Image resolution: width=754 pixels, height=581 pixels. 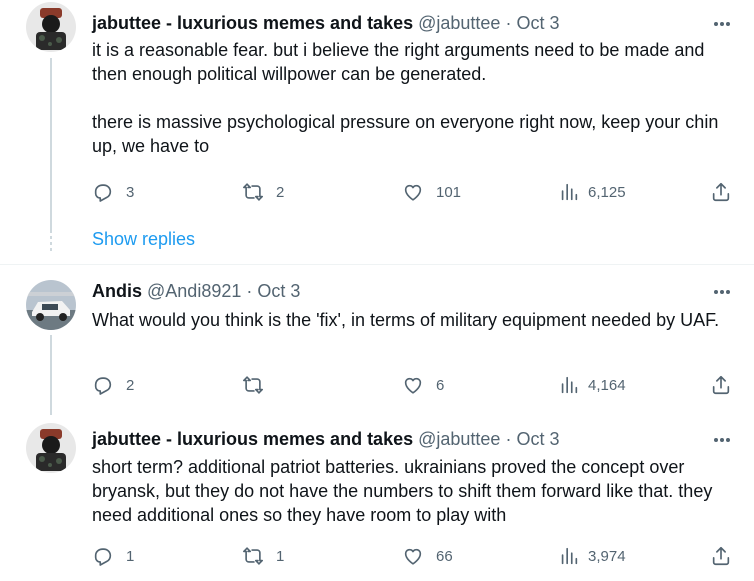 I want to click on retweet-button: 1, so click(x=263, y=556).